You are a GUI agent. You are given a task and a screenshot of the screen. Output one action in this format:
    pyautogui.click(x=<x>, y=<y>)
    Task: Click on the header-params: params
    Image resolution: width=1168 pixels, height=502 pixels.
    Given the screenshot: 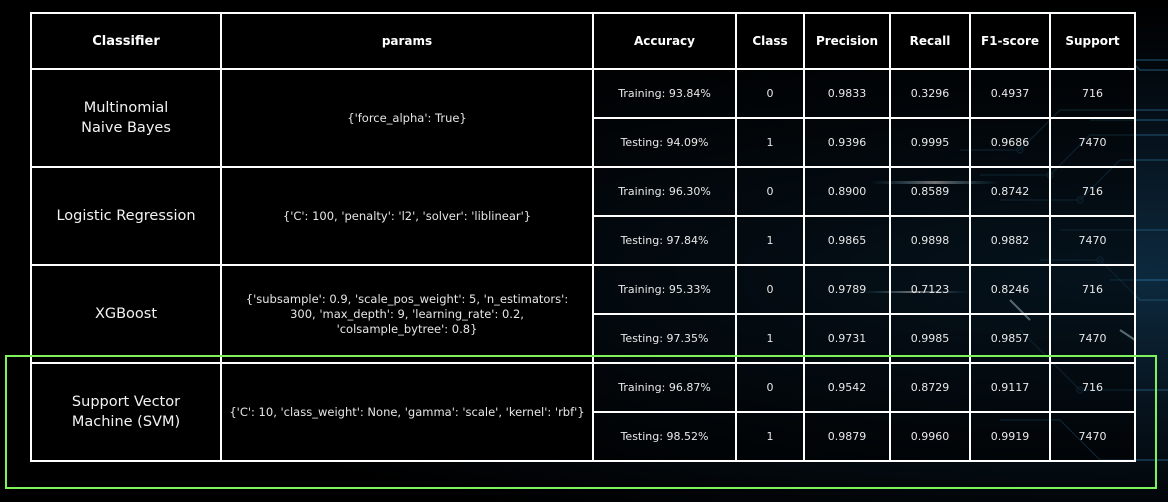 What is the action you would take?
    pyautogui.click(x=407, y=41)
    